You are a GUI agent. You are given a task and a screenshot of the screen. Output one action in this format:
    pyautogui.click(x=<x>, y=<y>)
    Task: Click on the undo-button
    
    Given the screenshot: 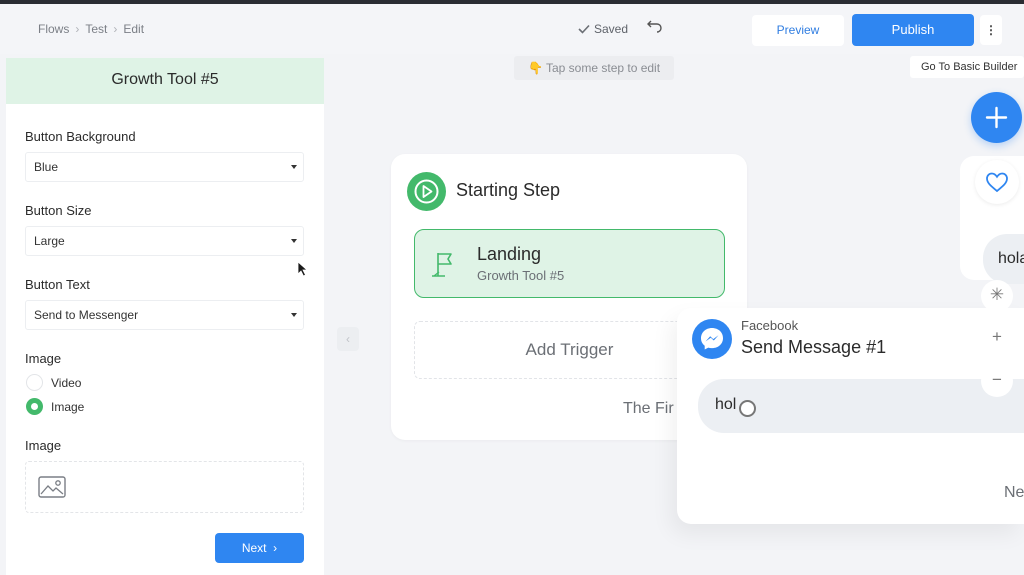 What is the action you would take?
    pyautogui.click(x=655, y=27)
    